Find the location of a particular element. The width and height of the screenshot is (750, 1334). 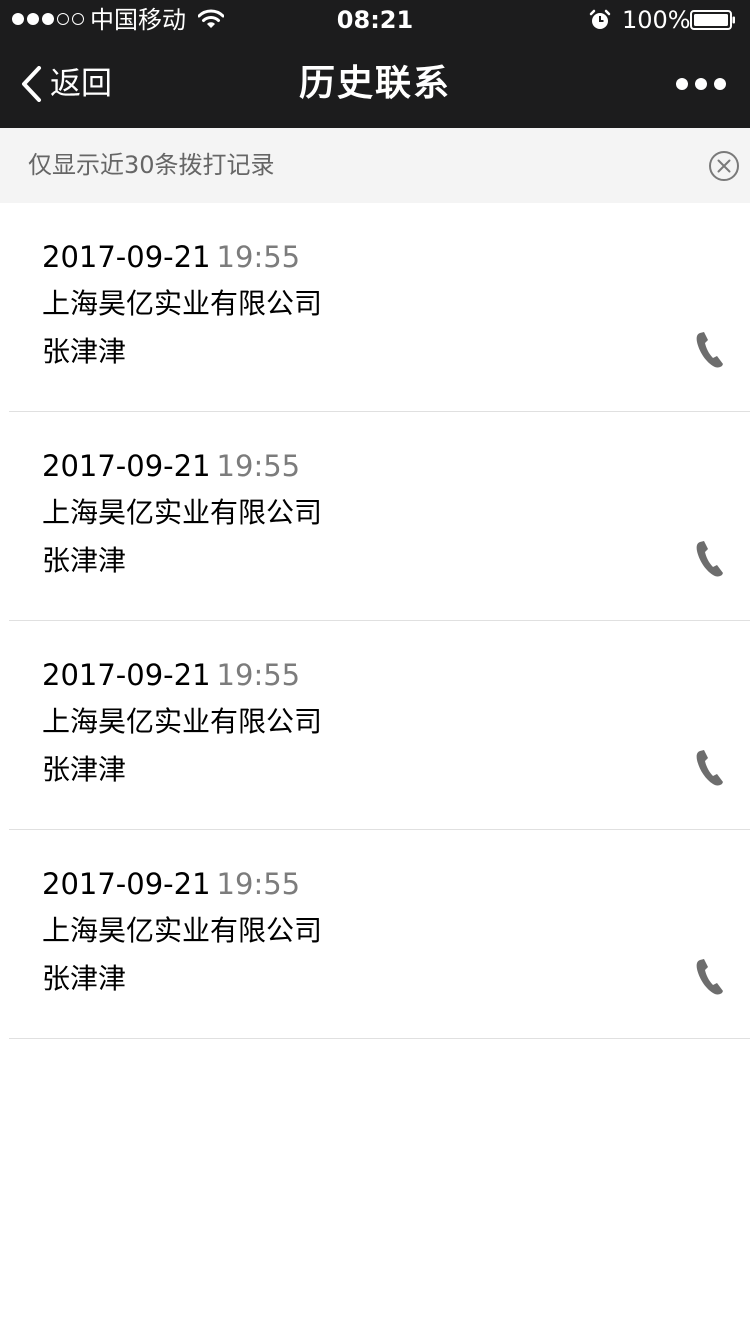

more-dots-icon is located at coordinates (701, 84).